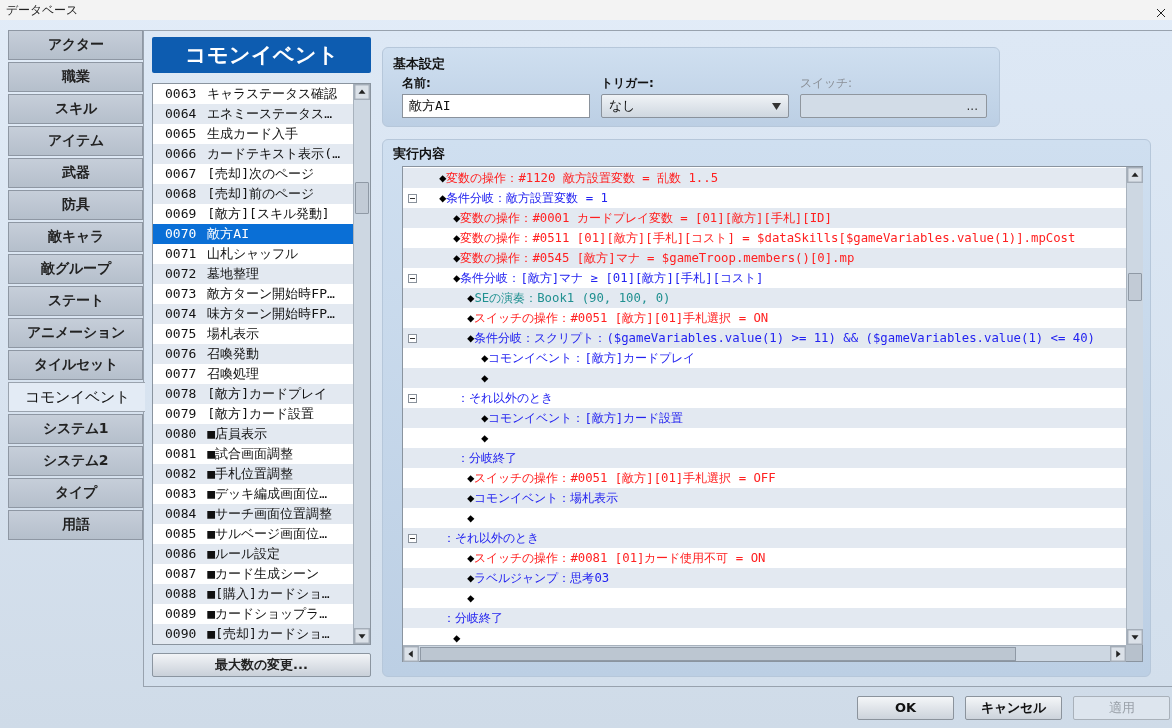 The height and width of the screenshot is (728, 1172). I want to click on database-tab: アクター, so click(75, 45).